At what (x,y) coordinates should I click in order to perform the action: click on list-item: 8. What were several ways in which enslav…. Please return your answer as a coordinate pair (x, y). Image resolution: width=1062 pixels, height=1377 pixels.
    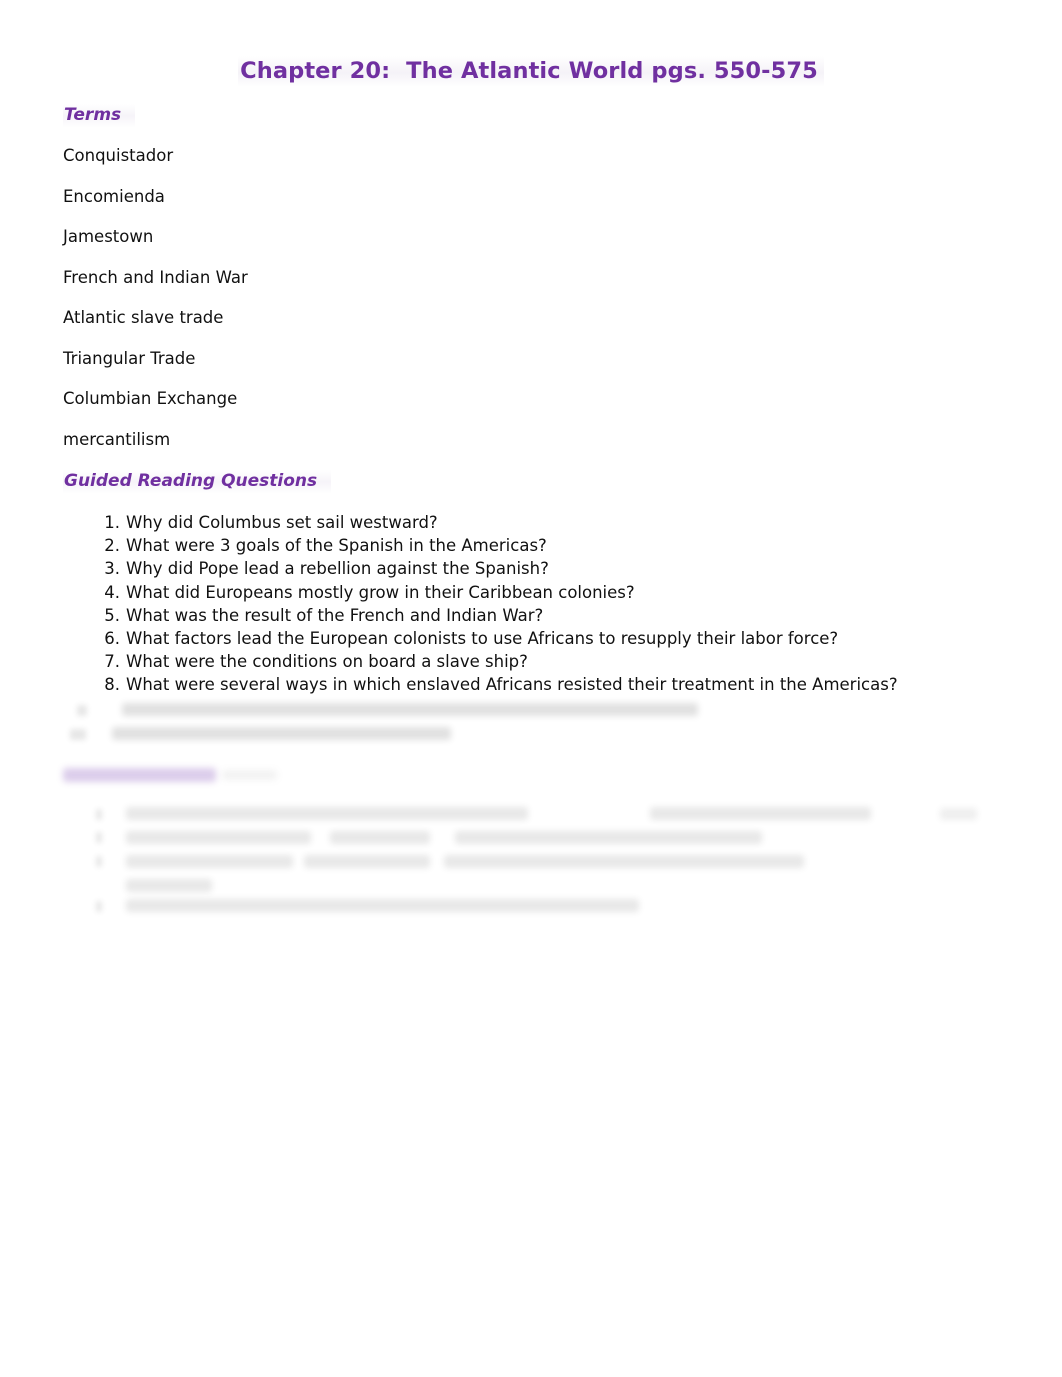
    Looking at the image, I should click on (497, 684).